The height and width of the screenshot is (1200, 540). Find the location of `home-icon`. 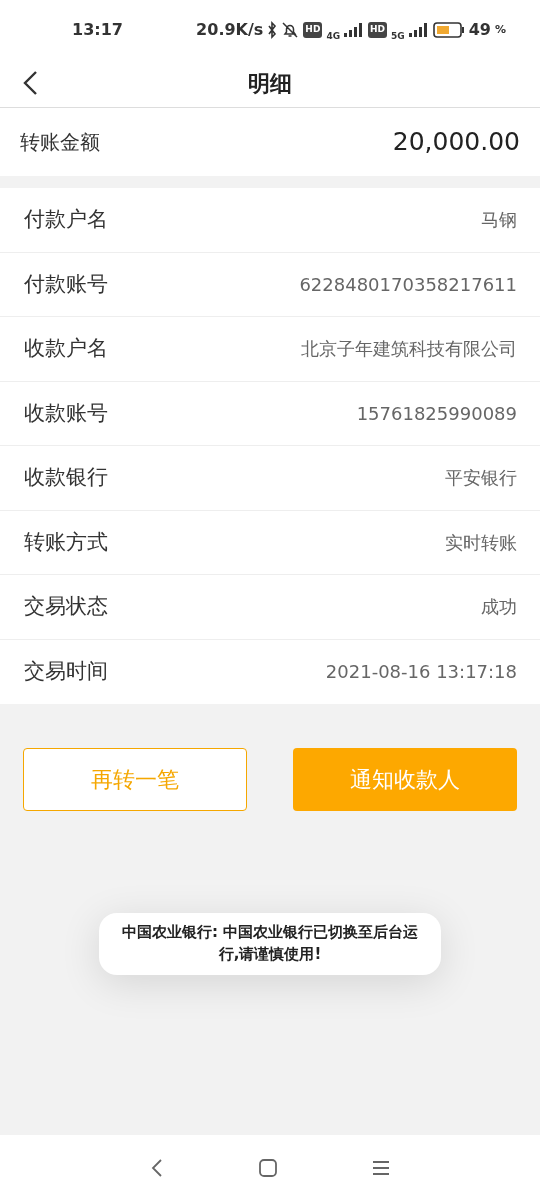

home-icon is located at coordinates (268, 1167).